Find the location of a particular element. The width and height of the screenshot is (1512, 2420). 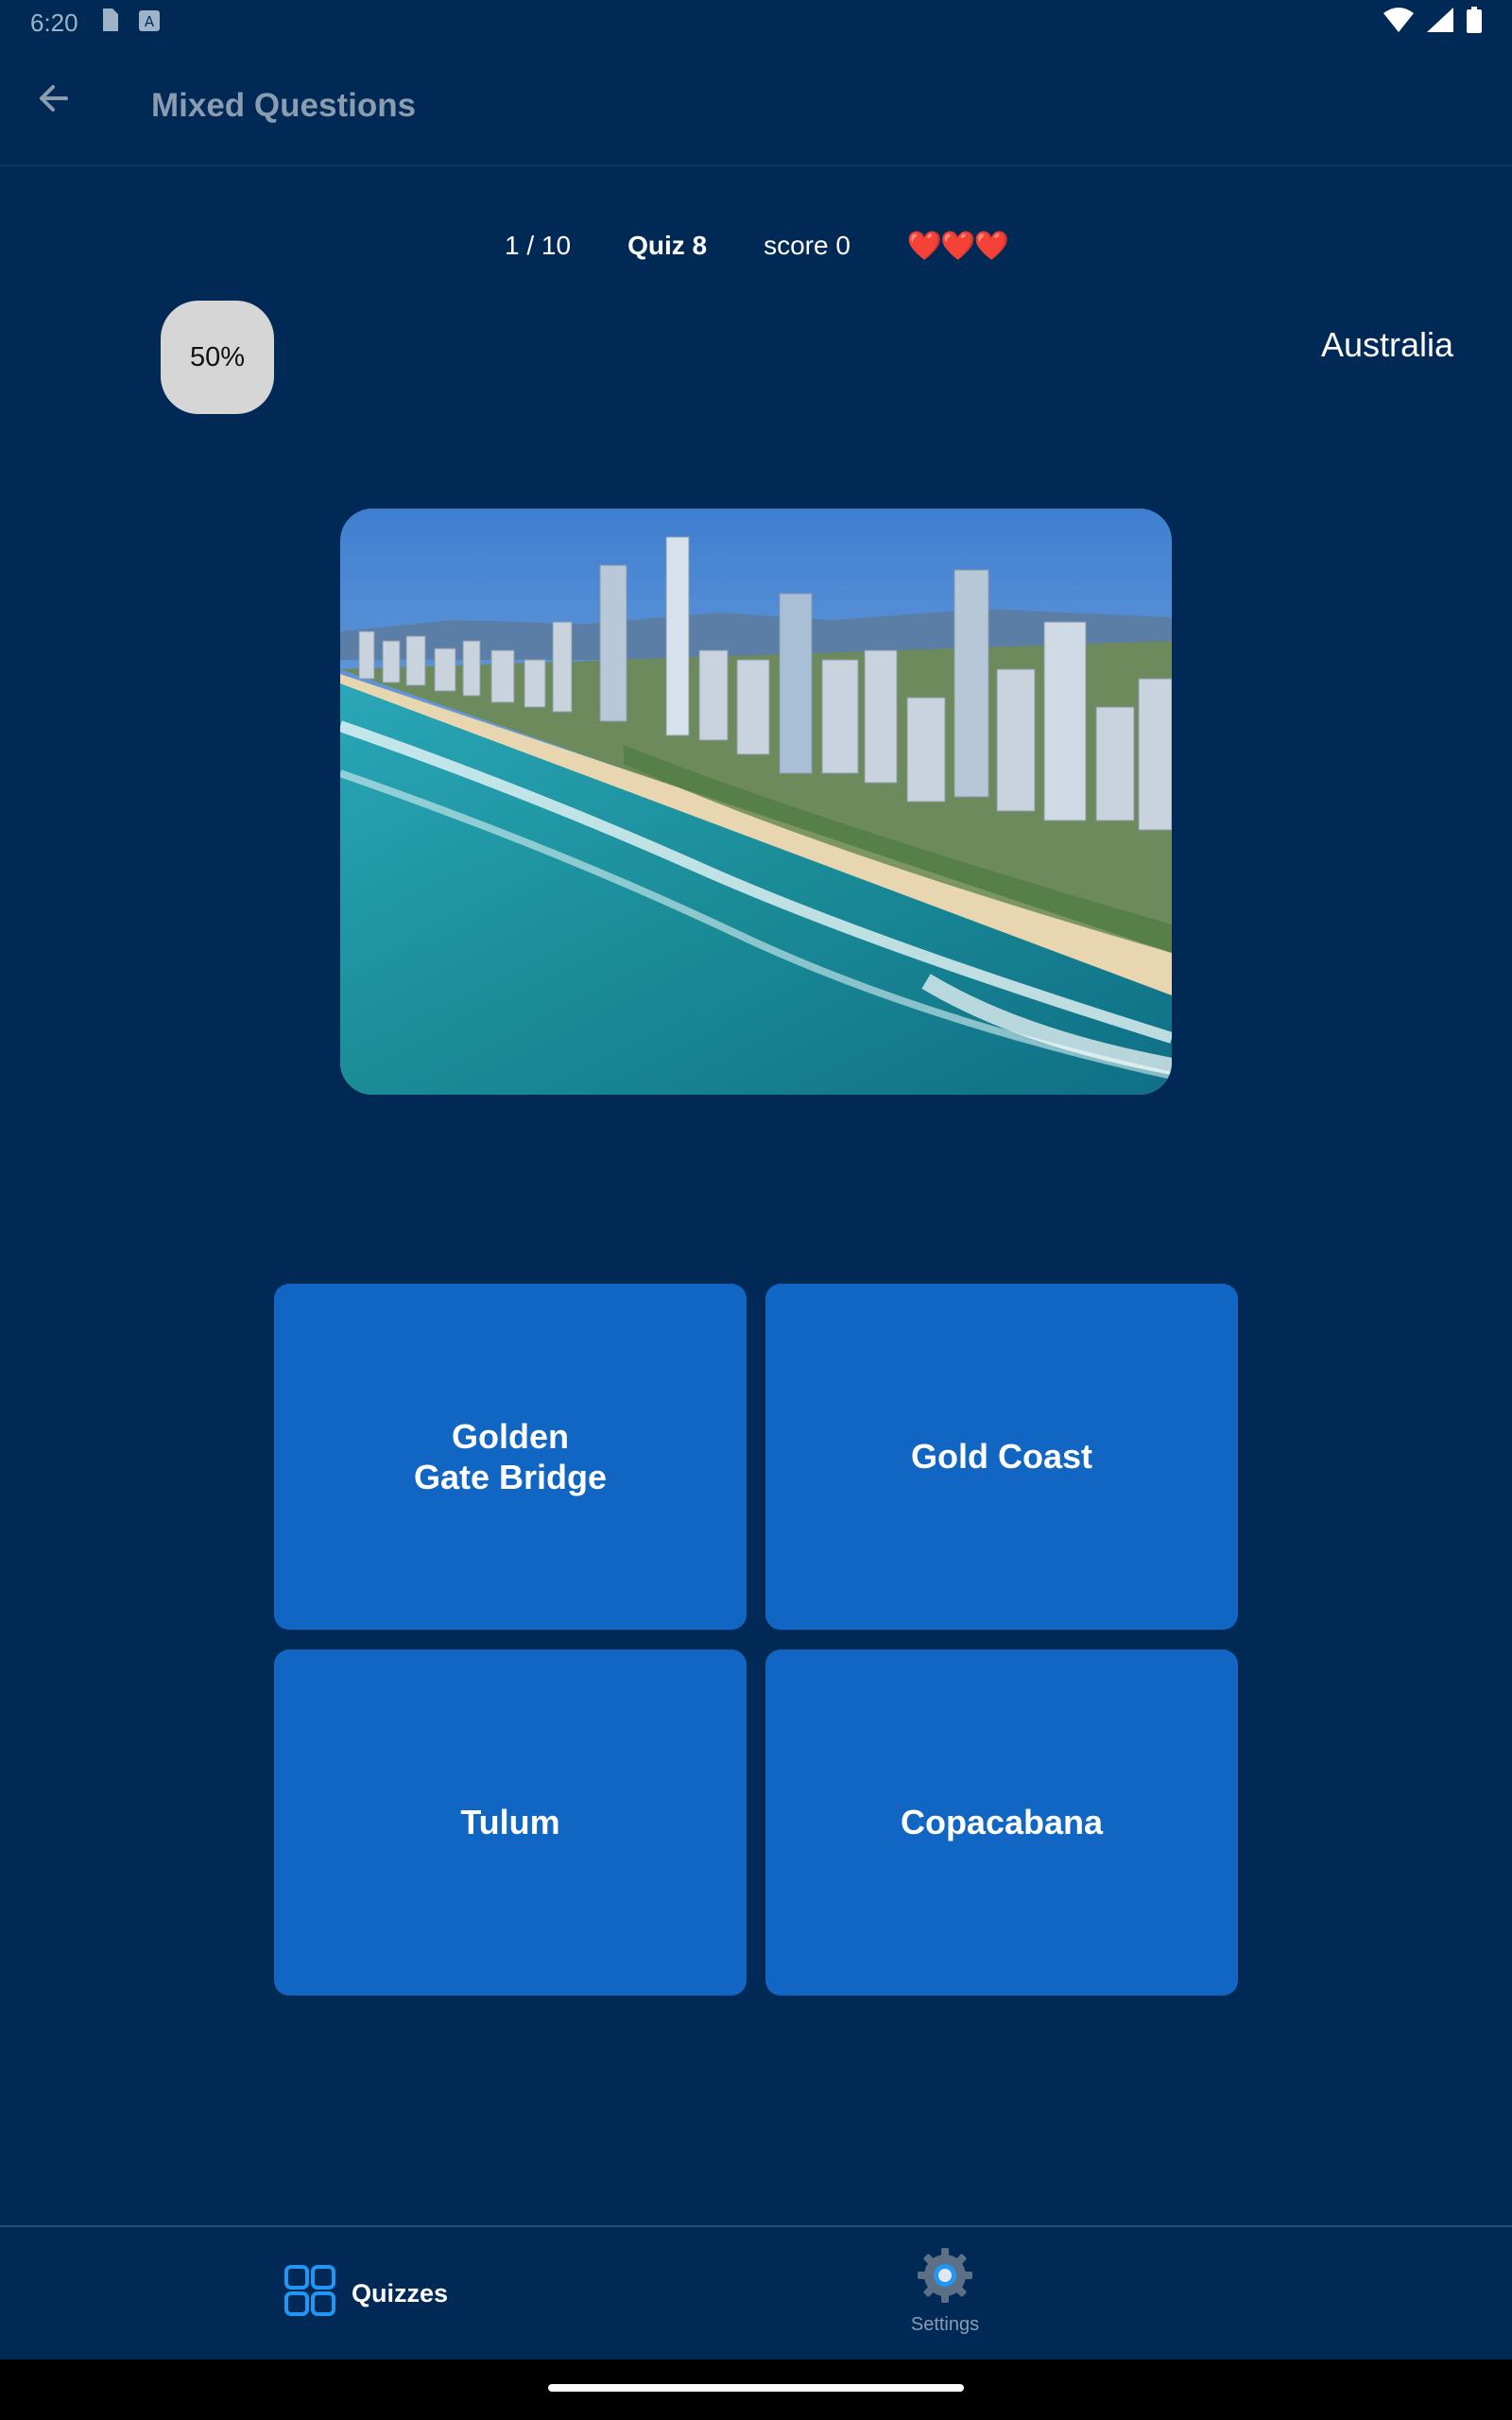

wifi-icon is located at coordinates (1398, 23).